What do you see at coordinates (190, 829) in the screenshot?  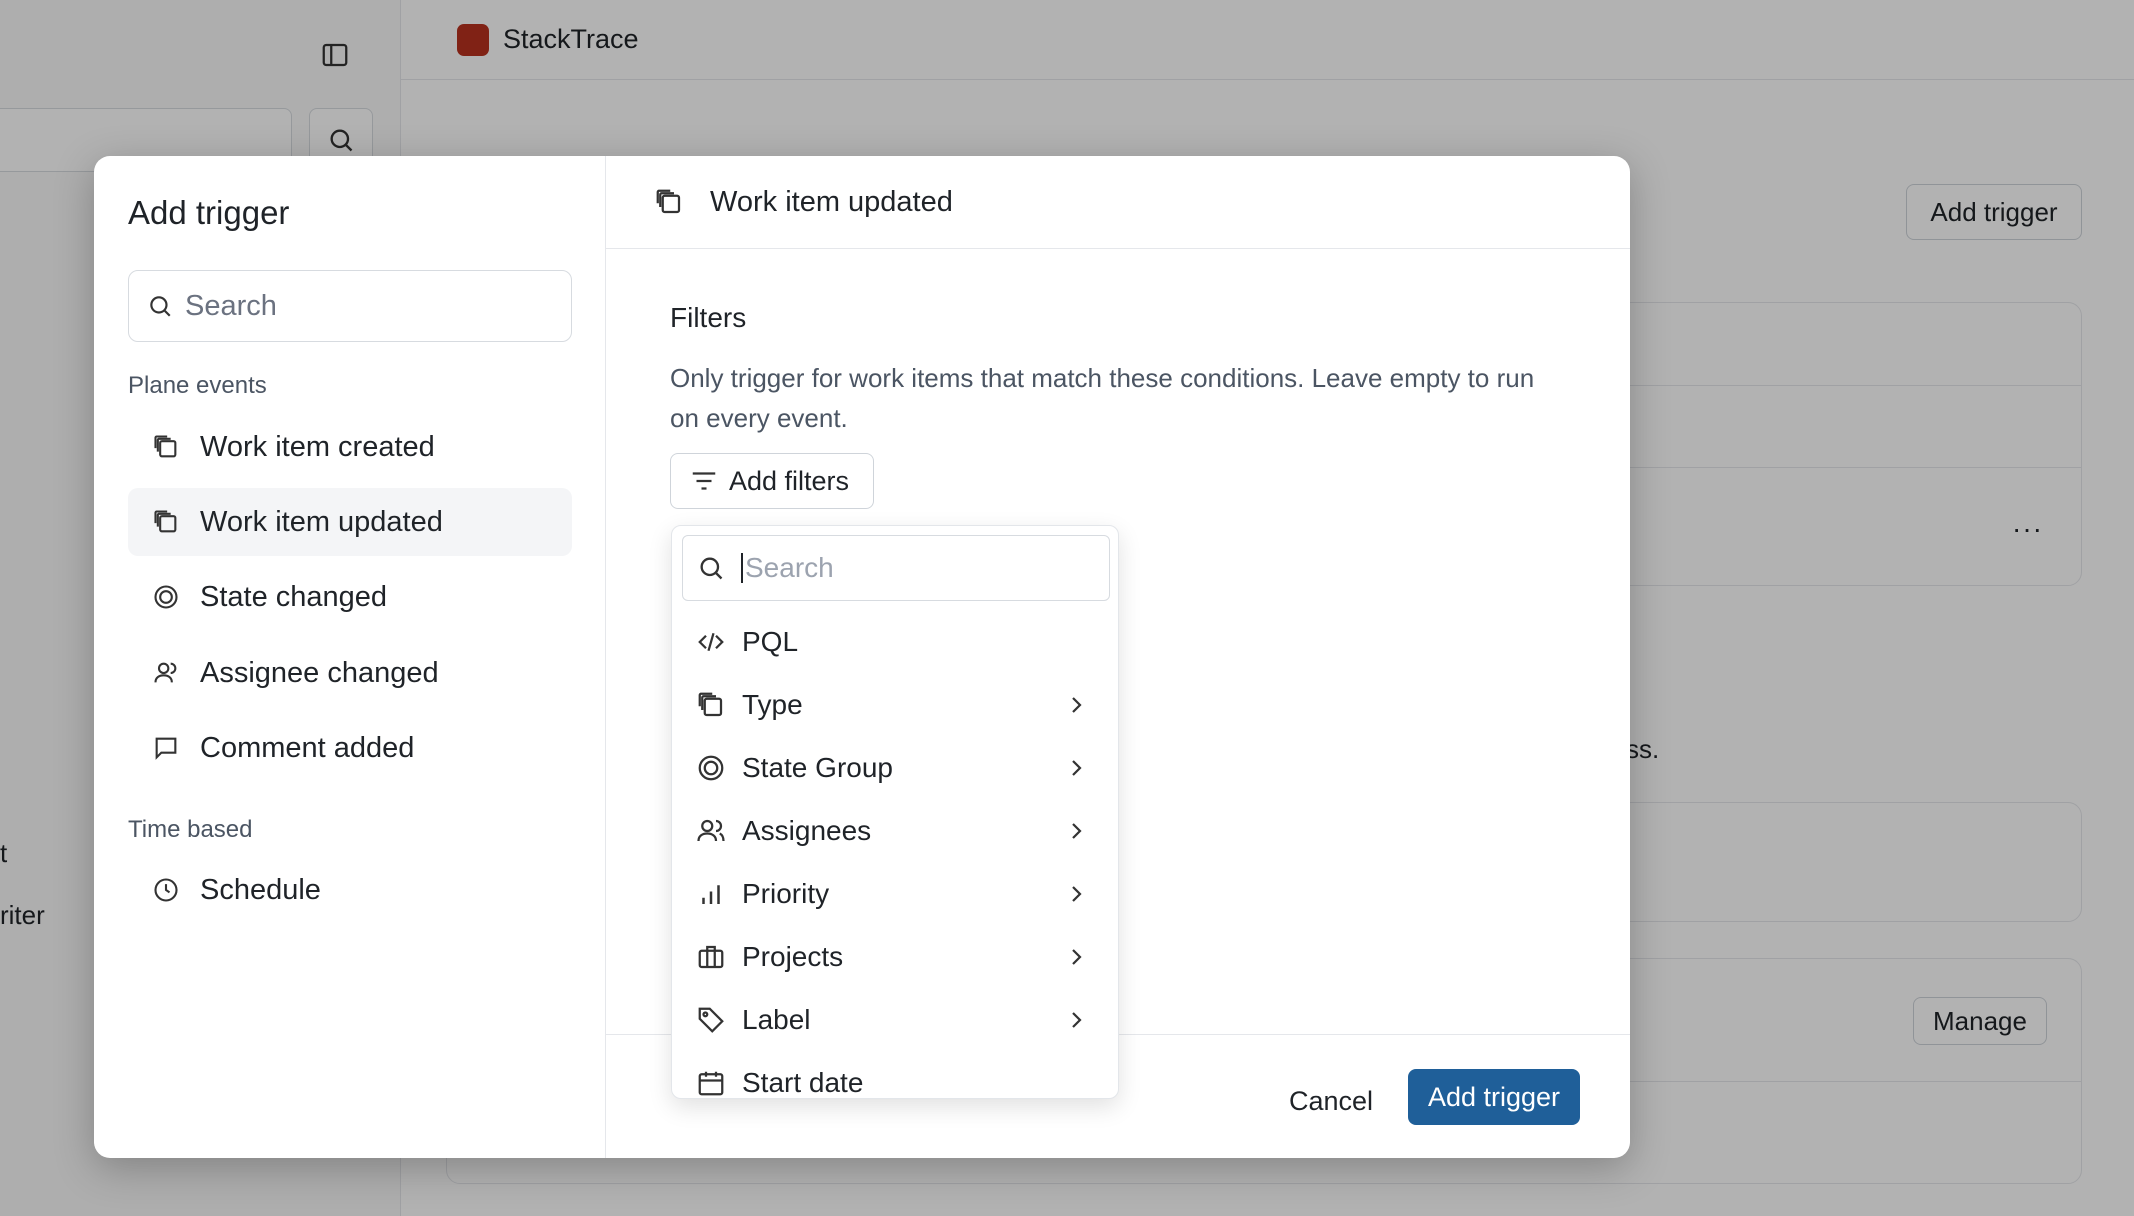 I see `group-label-time-based: Time based` at bounding box center [190, 829].